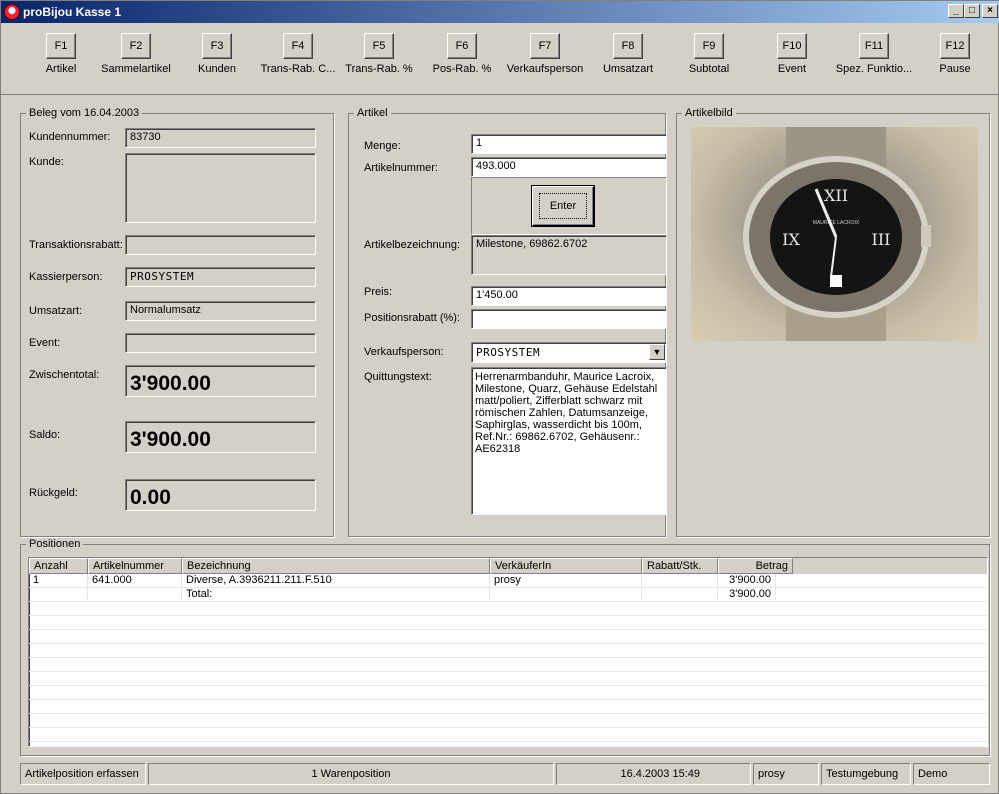 This screenshot has height=794, width=999. I want to click on fkey-cap: F6, so click(462, 46).